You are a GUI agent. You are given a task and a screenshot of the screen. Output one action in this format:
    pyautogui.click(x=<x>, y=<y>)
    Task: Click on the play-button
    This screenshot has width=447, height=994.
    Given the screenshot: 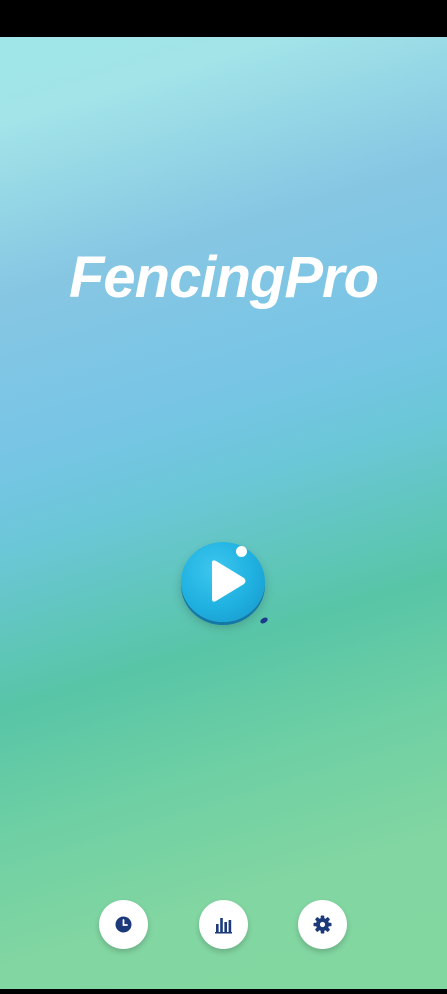 What is the action you would take?
    pyautogui.click(x=223, y=582)
    